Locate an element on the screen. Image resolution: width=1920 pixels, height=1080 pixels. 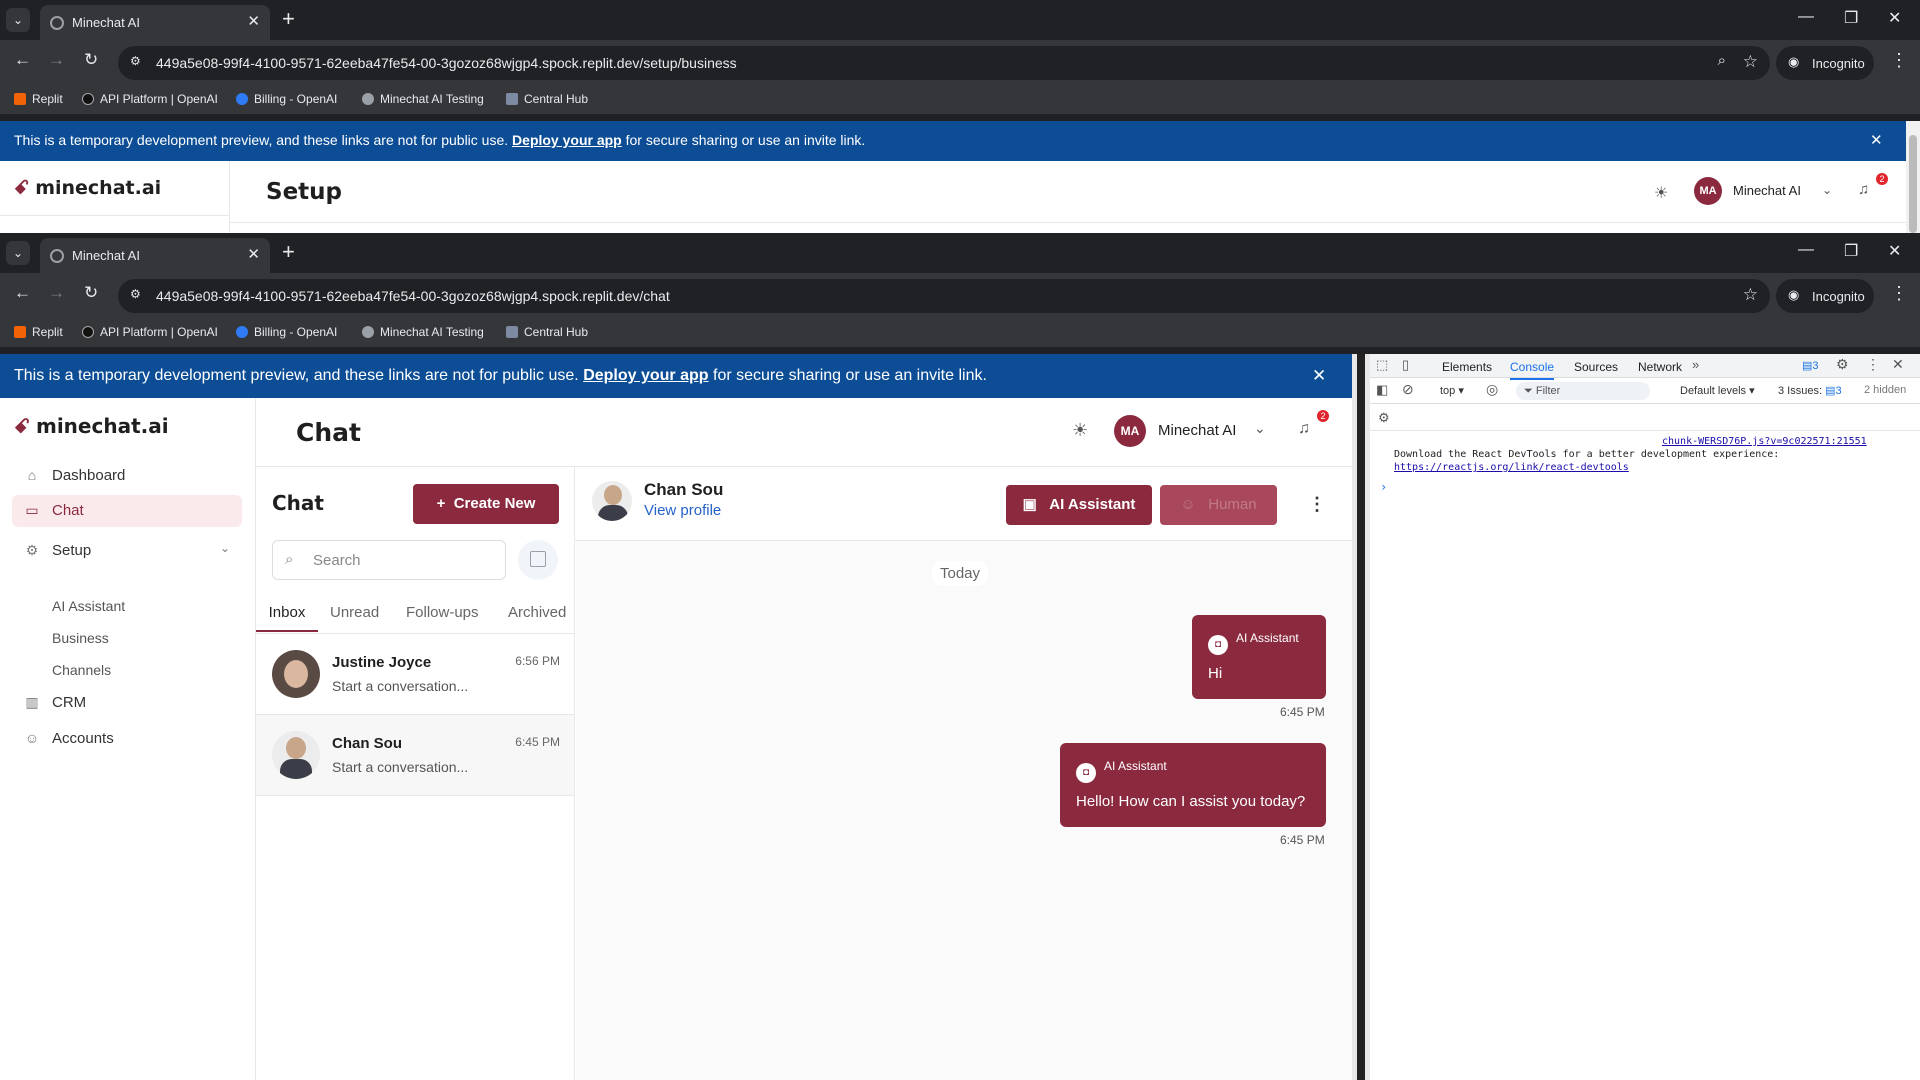
log-levels-select: Default levels ▾ is located at coordinates (1717, 390).